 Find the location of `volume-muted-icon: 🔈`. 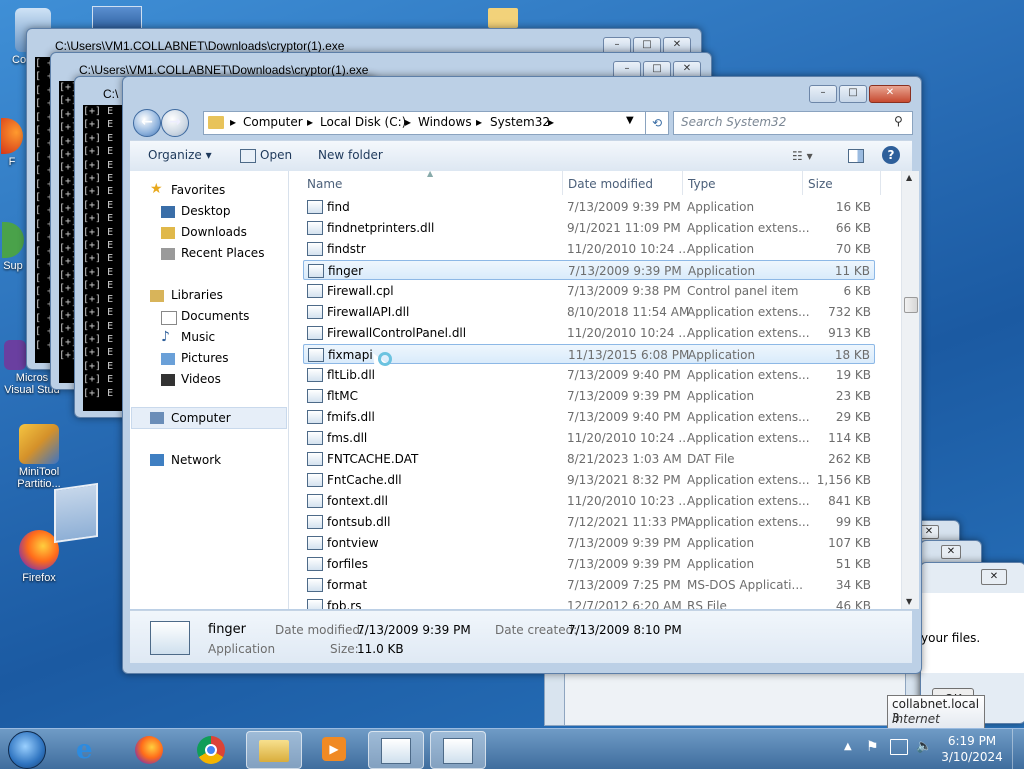

volume-muted-icon: 🔈 is located at coordinates (924, 746).